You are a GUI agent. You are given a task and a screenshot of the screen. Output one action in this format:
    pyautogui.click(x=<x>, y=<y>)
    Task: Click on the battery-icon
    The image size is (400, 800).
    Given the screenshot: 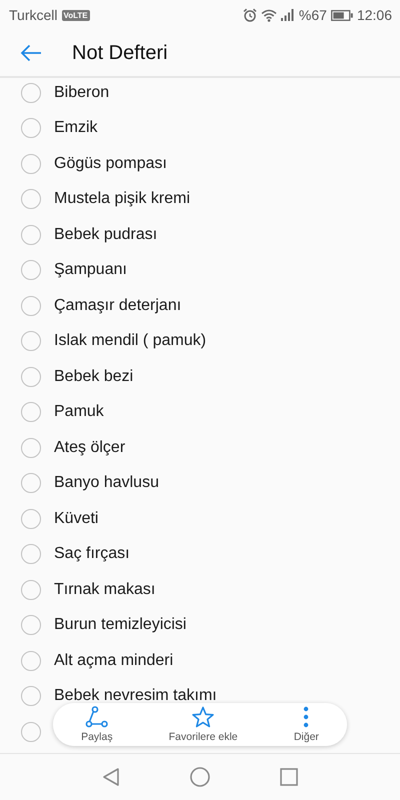 What is the action you would take?
    pyautogui.click(x=341, y=15)
    